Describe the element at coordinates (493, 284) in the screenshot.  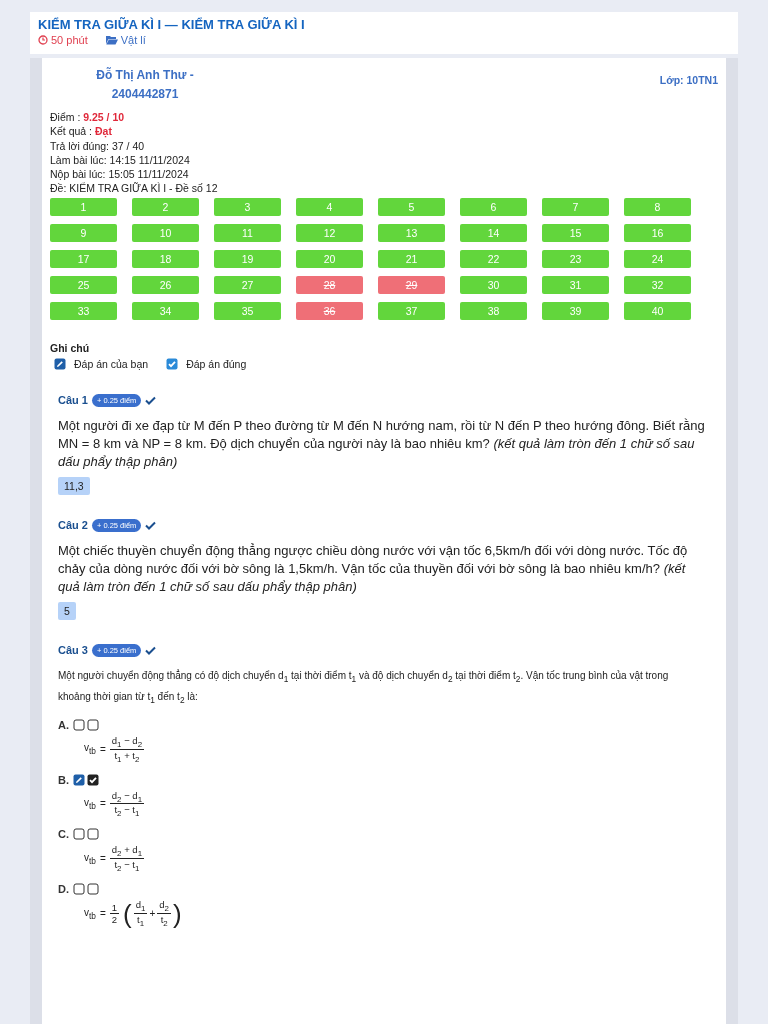
I see `question-number-button: 30` at that location.